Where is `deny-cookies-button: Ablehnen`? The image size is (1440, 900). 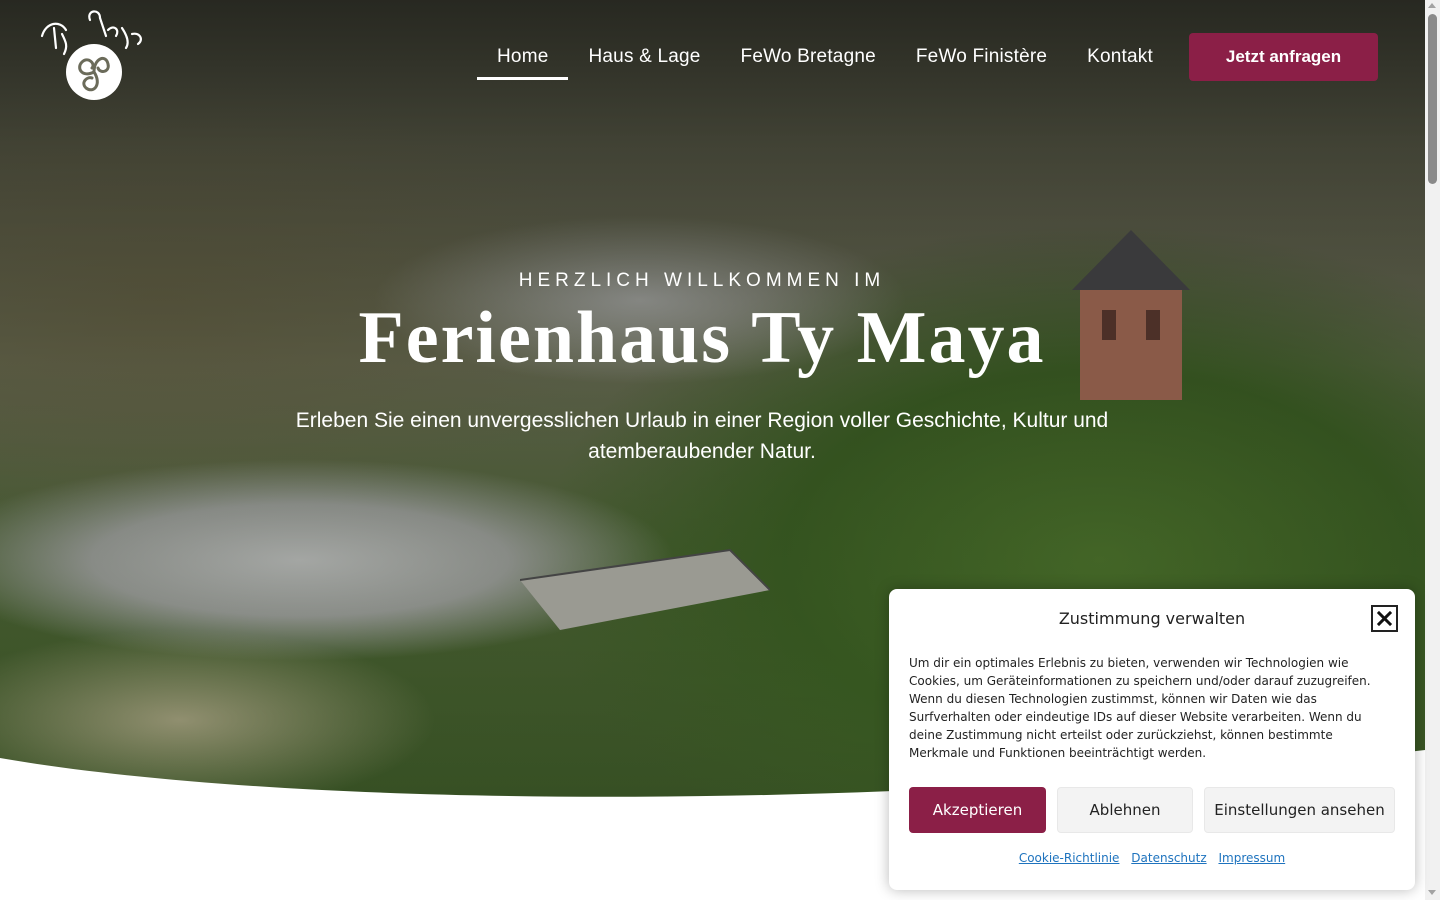
deny-cookies-button: Ablehnen is located at coordinates (1125, 810).